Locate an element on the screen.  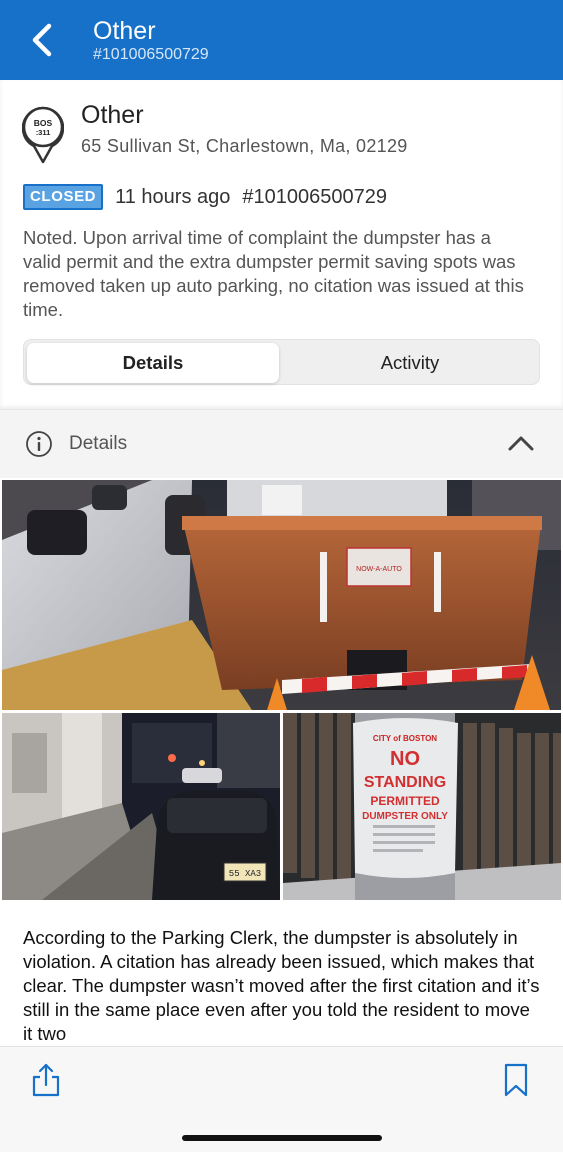
chevron-up-icon is located at coordinates (521, 443).